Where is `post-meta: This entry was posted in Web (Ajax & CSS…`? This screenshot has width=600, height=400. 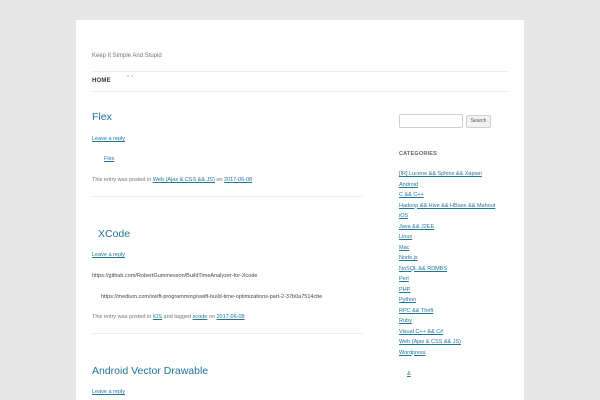
post-meta: This entry was posted in Web (Ajax & CSS… is located at coordinates (172, 180).